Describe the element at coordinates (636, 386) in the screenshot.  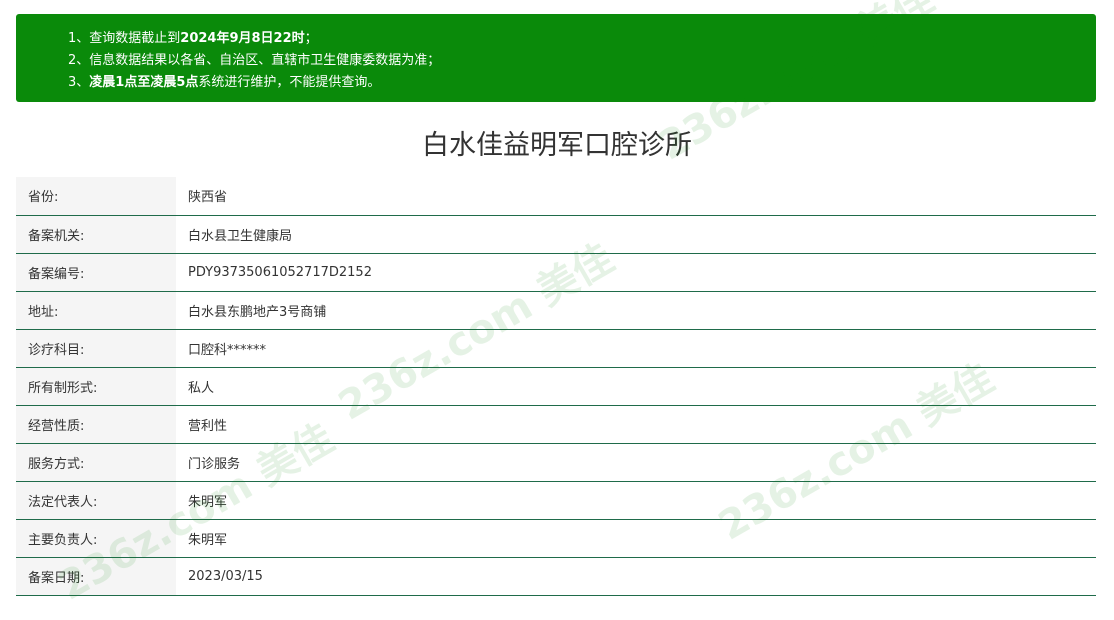
I see `row-value: 私人` at that location.